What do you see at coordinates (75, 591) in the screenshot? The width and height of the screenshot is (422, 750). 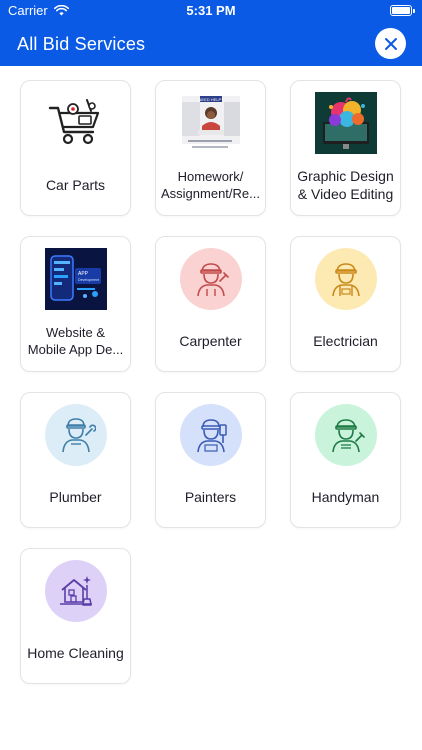 I see `home-cleaning-icon` at bounding box center [75, 591].